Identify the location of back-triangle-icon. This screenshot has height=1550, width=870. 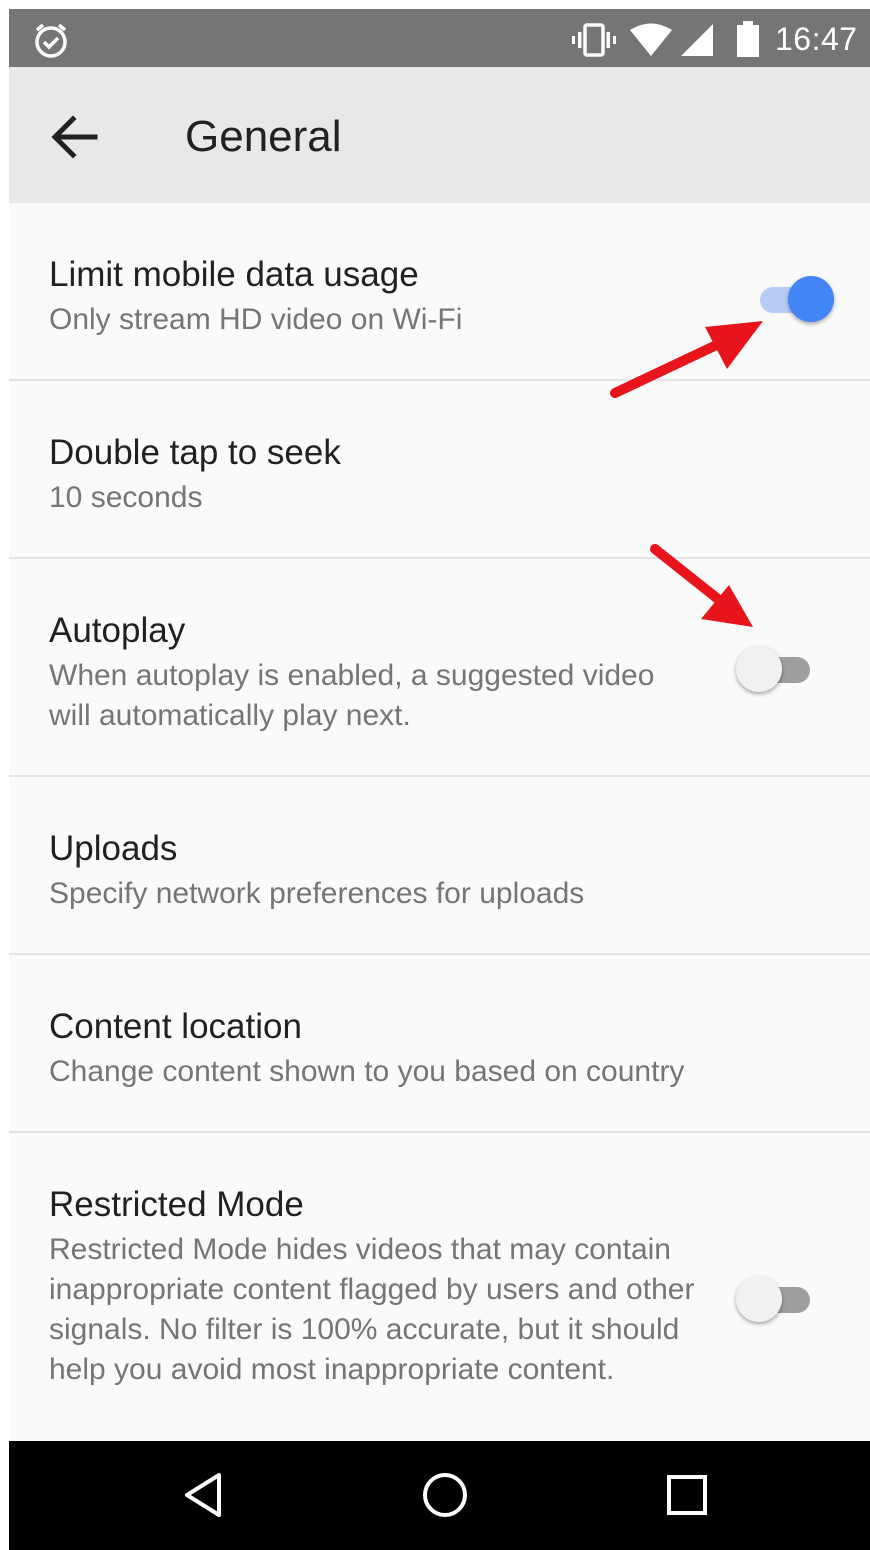
(205, 1495).